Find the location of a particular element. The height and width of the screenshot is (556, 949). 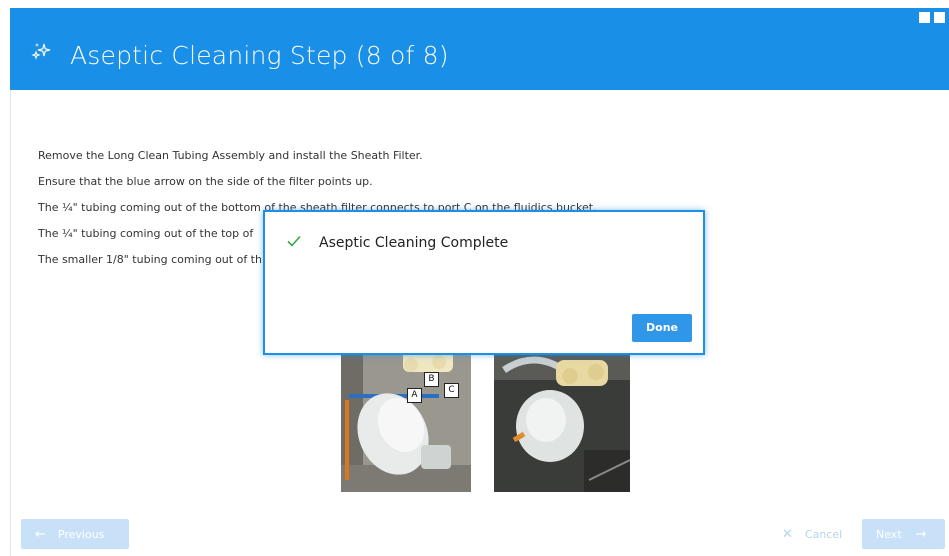

filter-photo-illustration is located at coordinates (406, 416).